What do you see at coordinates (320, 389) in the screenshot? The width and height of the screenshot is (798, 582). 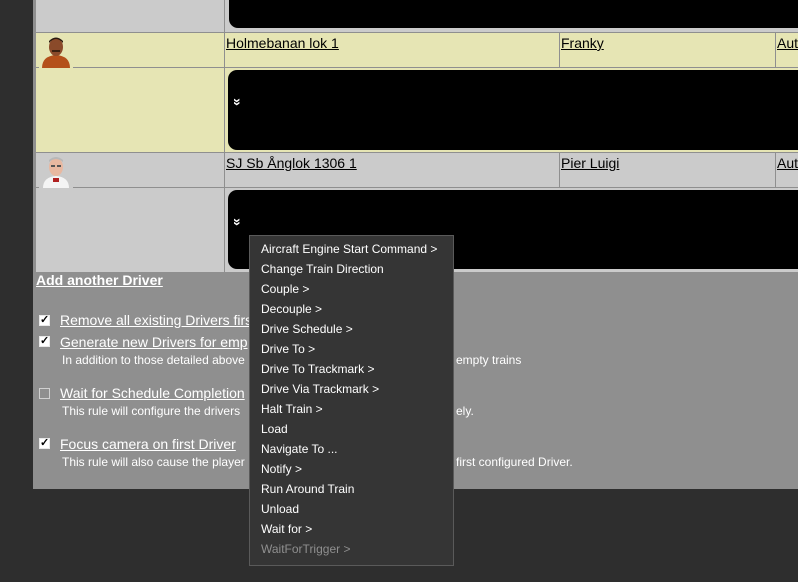 I see `context-menu-item: Drive Via Trackmark >` at bounding box center [320, 389].